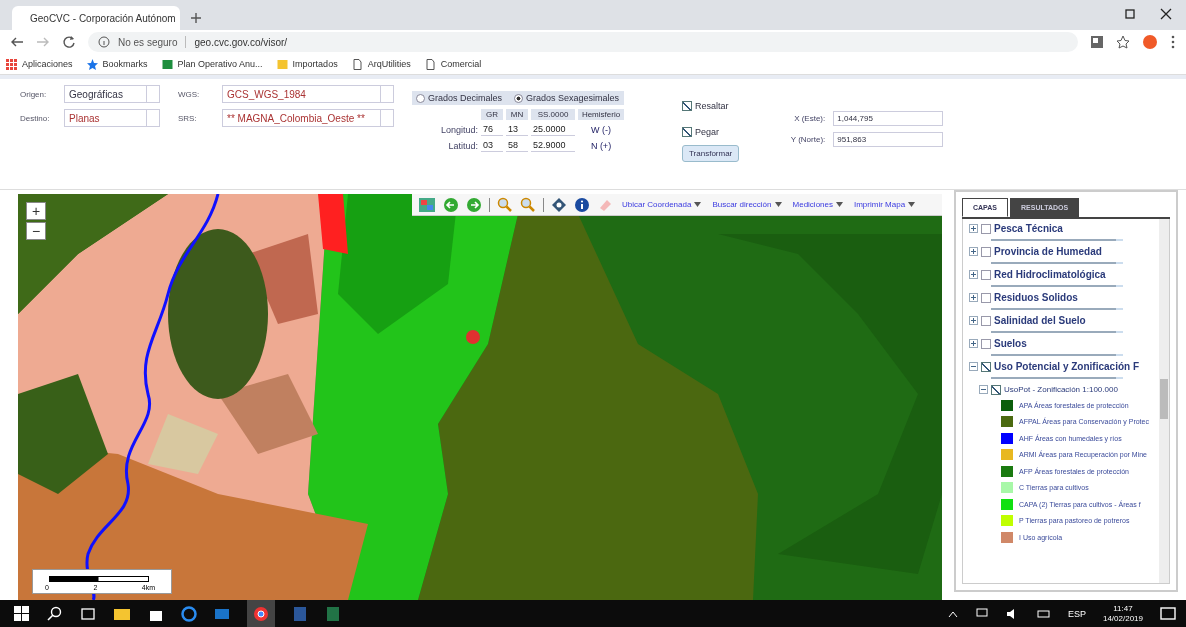 This screenshot has width=1186, height=627. What do you see at coordinates (1028, 228) in the screenshot?
I see `layer-name: Pesca Técnica` at bounding box center [1028, 228].